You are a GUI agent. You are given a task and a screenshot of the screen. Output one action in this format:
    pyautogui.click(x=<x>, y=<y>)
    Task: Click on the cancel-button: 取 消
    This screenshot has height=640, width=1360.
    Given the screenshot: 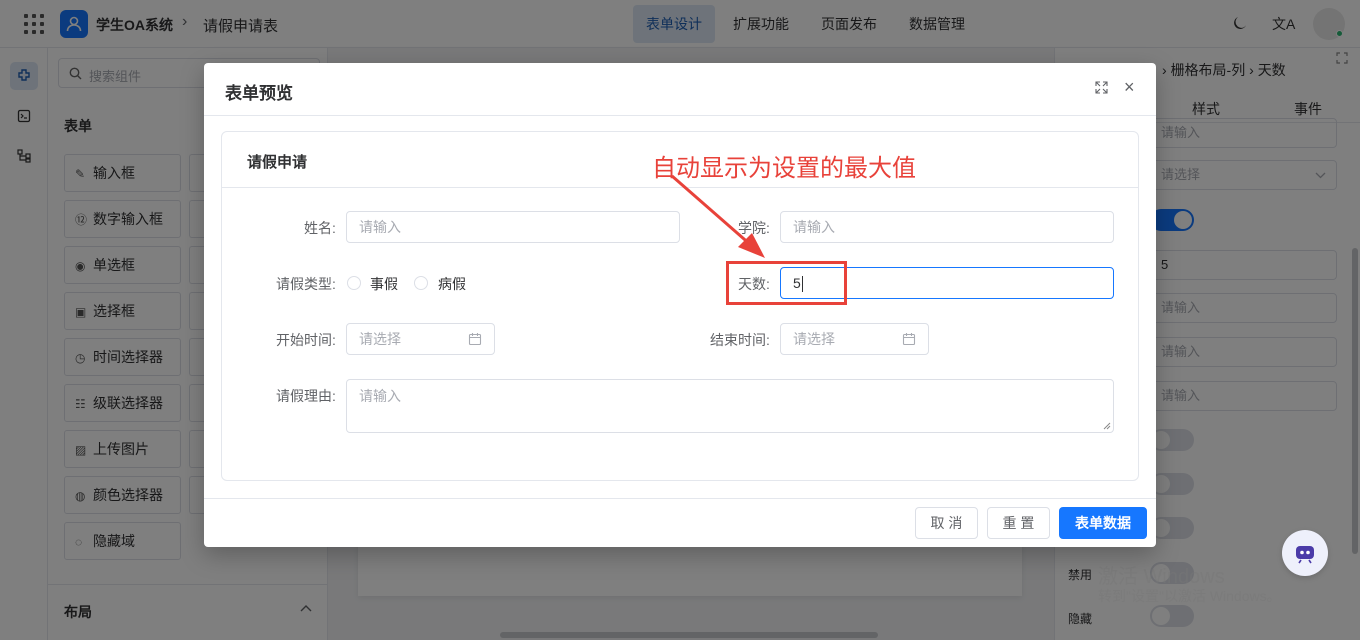 What is the action you would take?
    pyautogui.click(x=946, y=523)
    